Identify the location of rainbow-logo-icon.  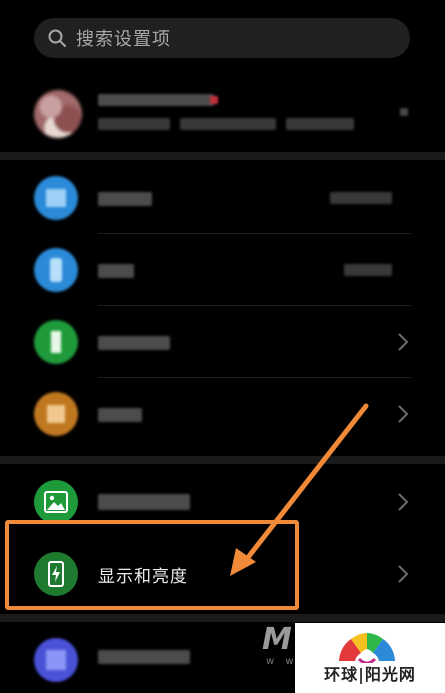
(367, 648).